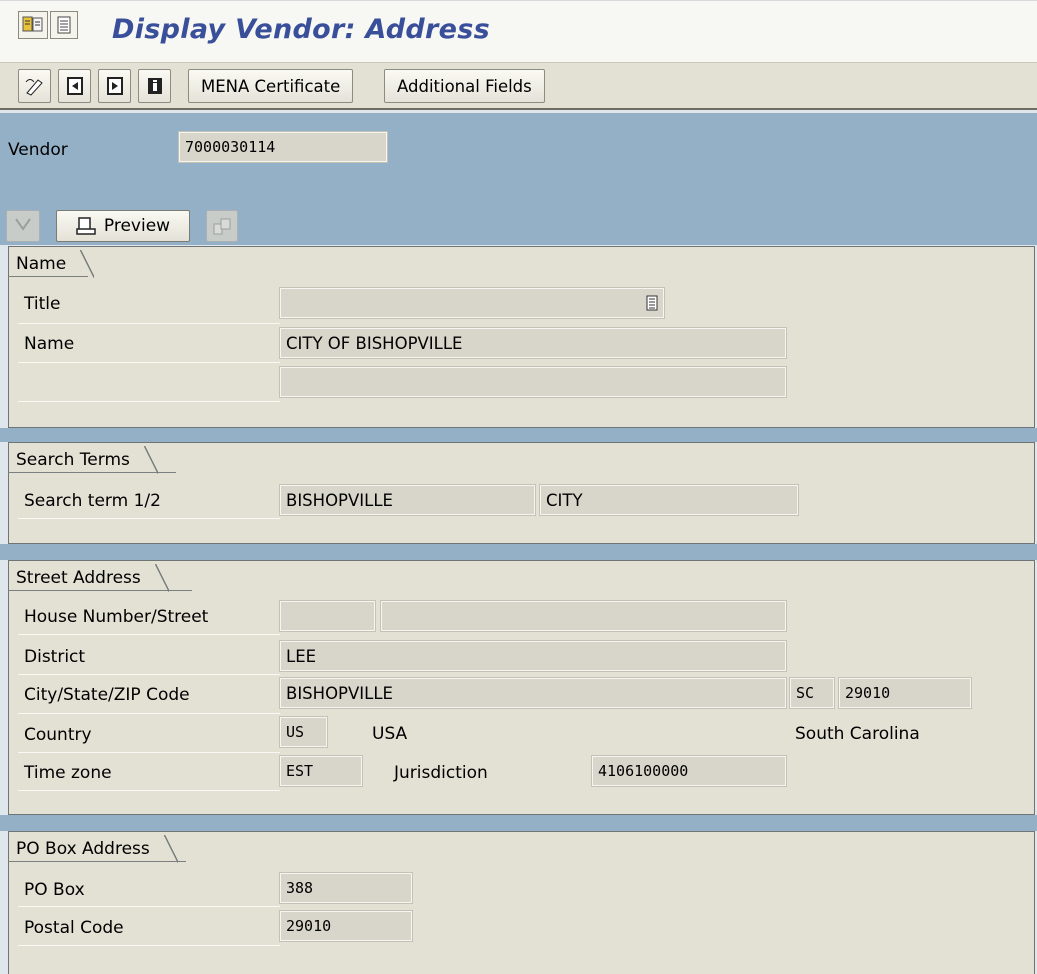  I want to click on chevron-down-icon, so click(23, 226).